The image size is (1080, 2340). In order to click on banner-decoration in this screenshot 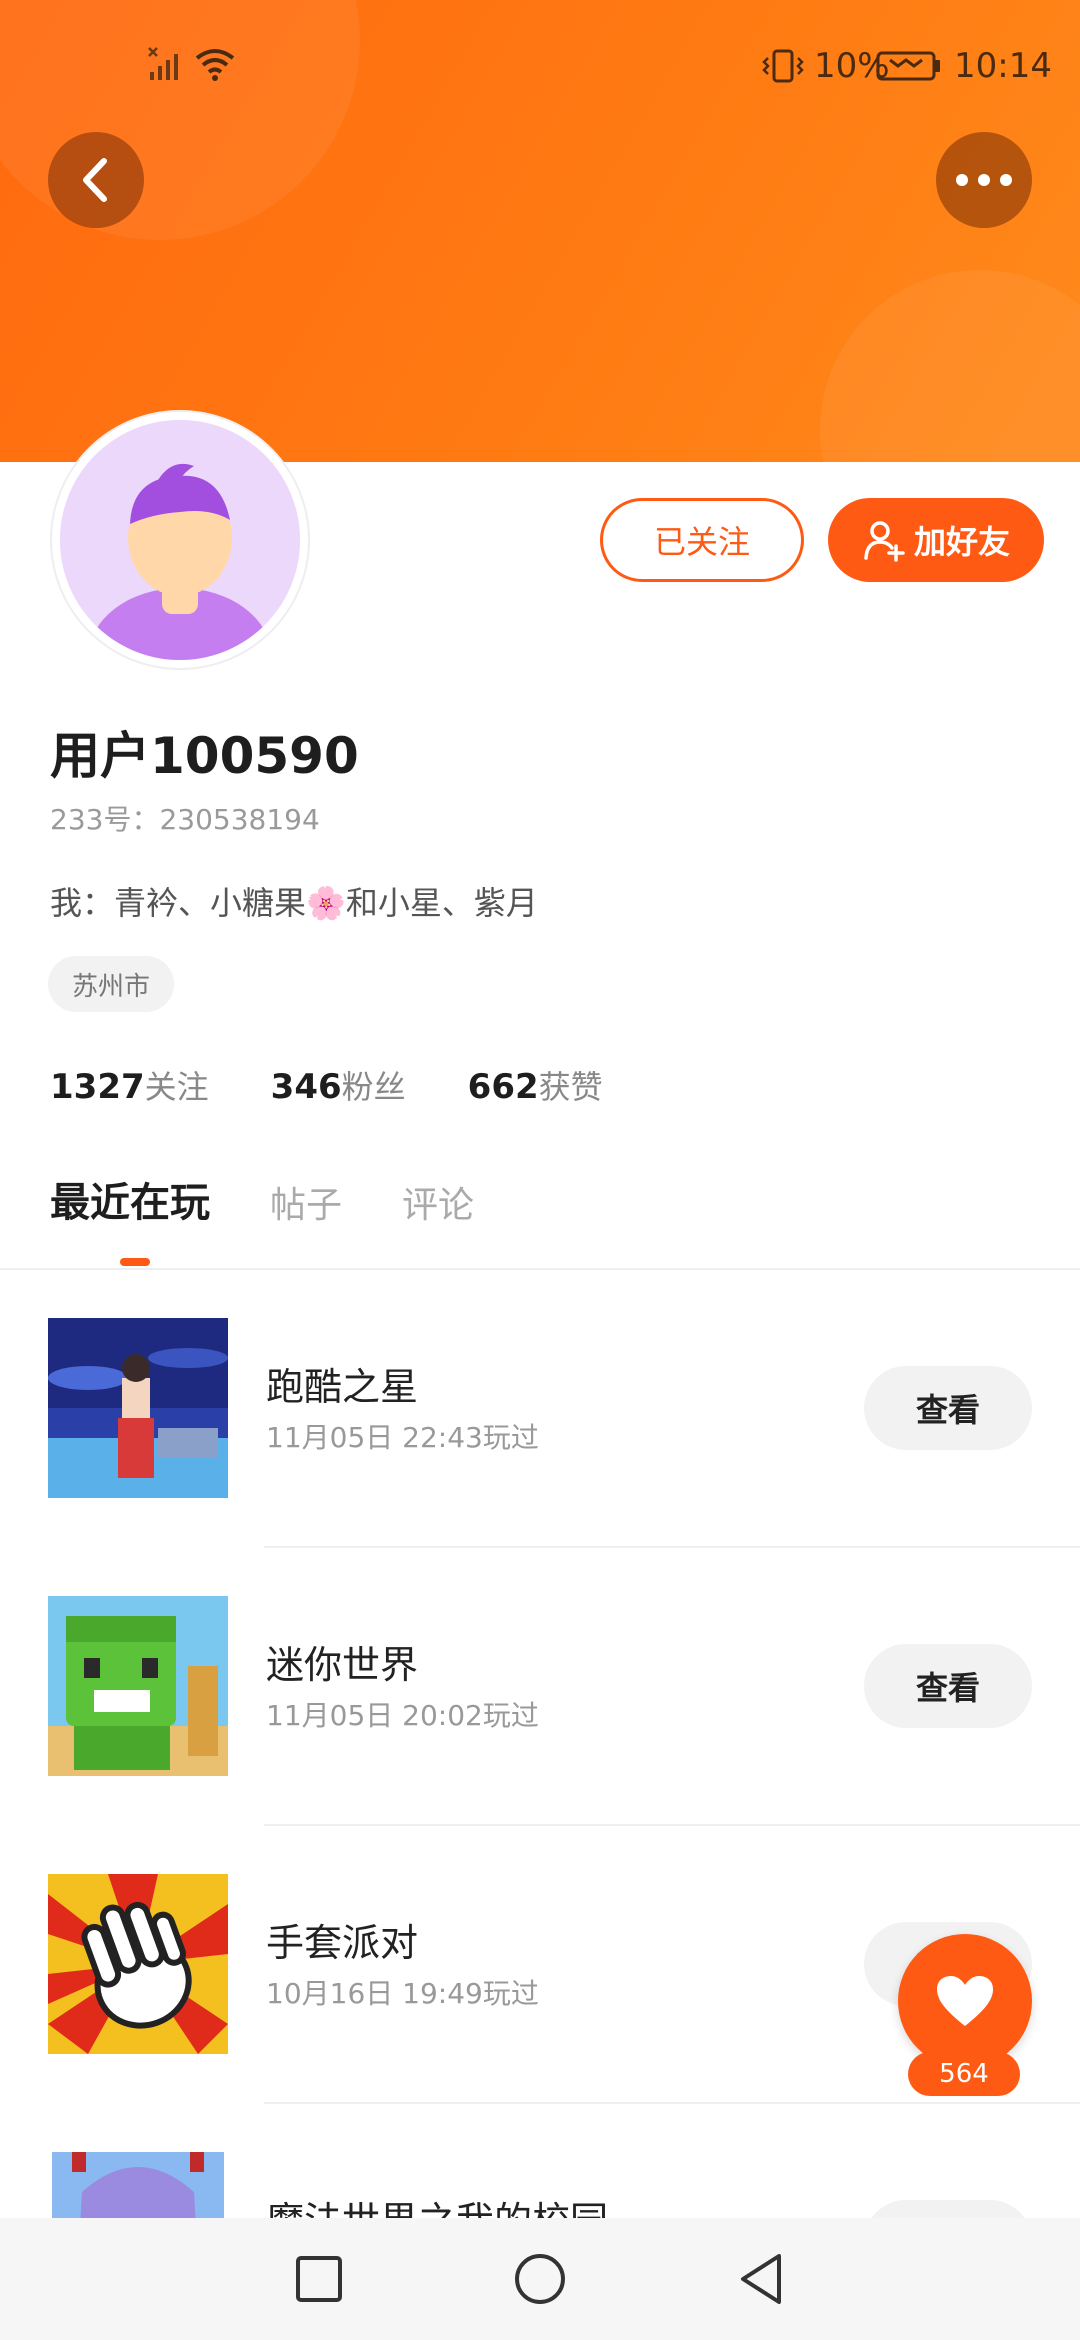, I will do `click(950, 366)`.